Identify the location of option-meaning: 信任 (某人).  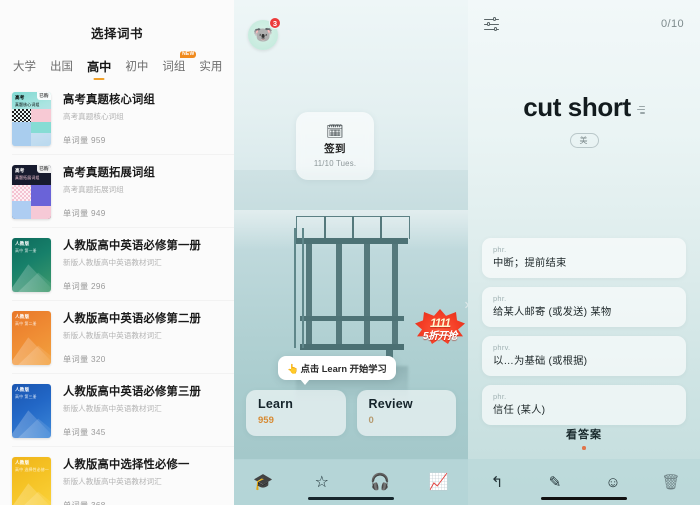
(519, 410).